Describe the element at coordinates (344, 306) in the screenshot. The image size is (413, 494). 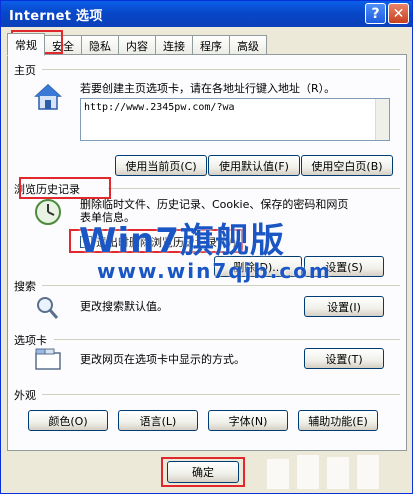
I see `search-settings-button: 设置(I)` at that location.